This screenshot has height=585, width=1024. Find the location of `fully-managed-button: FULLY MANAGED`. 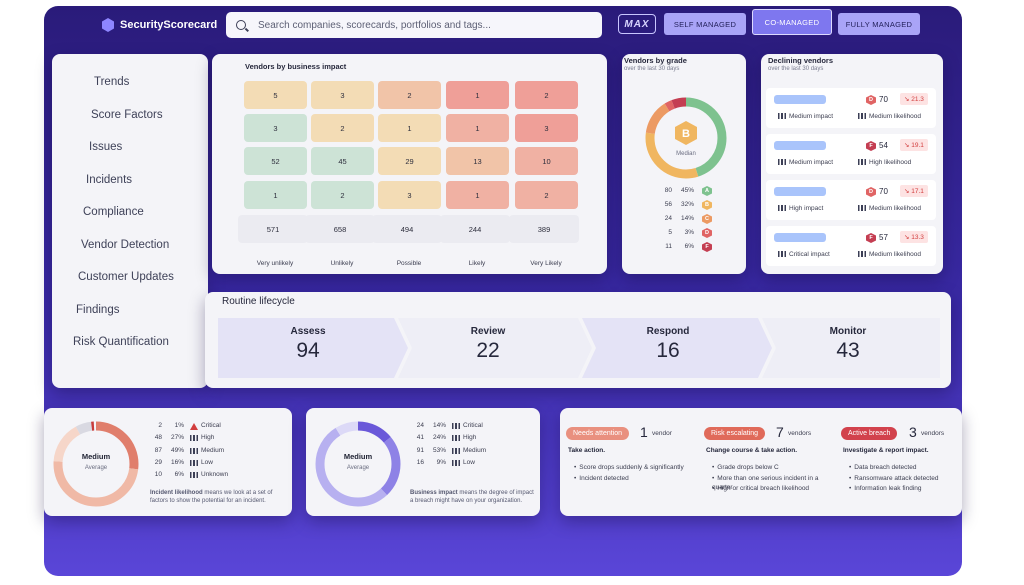

fully-managed-button: FULLY MANAGED is located at coordinates (879, 24).